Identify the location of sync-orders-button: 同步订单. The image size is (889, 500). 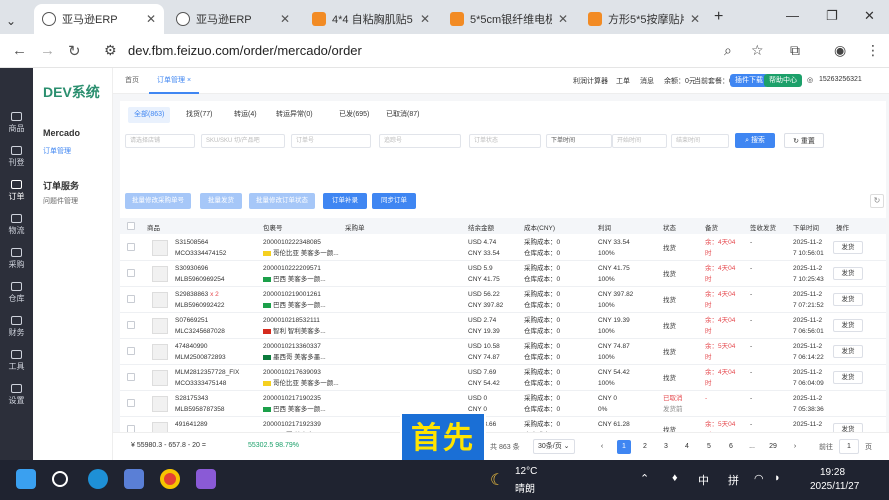
(394, 201).